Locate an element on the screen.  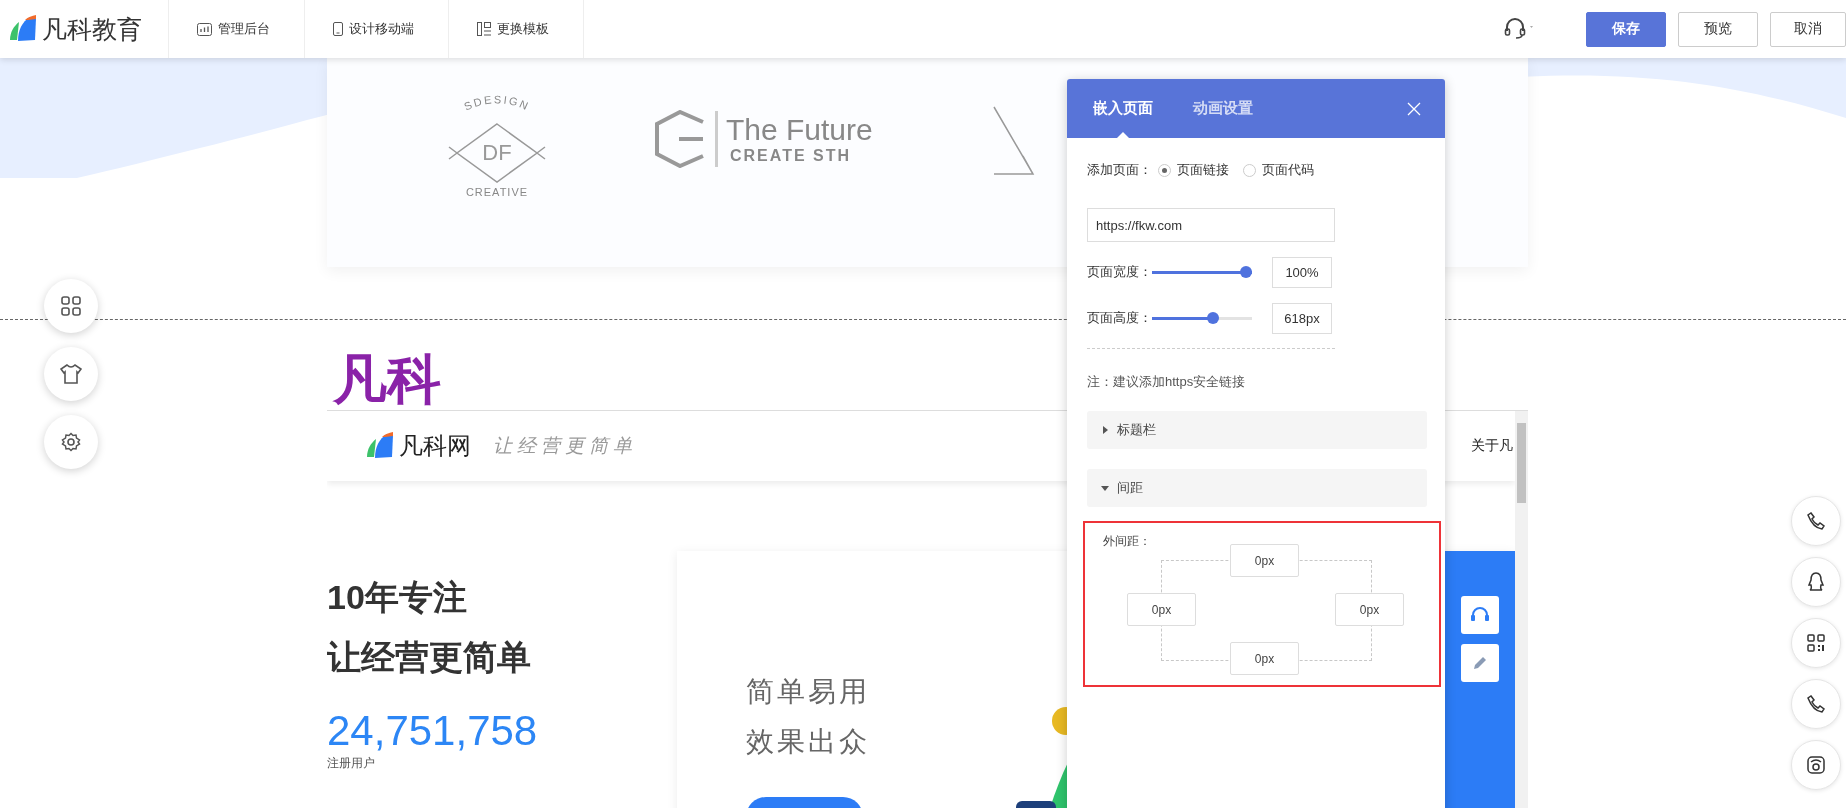
support-button is located at coordinates (1480, 615).